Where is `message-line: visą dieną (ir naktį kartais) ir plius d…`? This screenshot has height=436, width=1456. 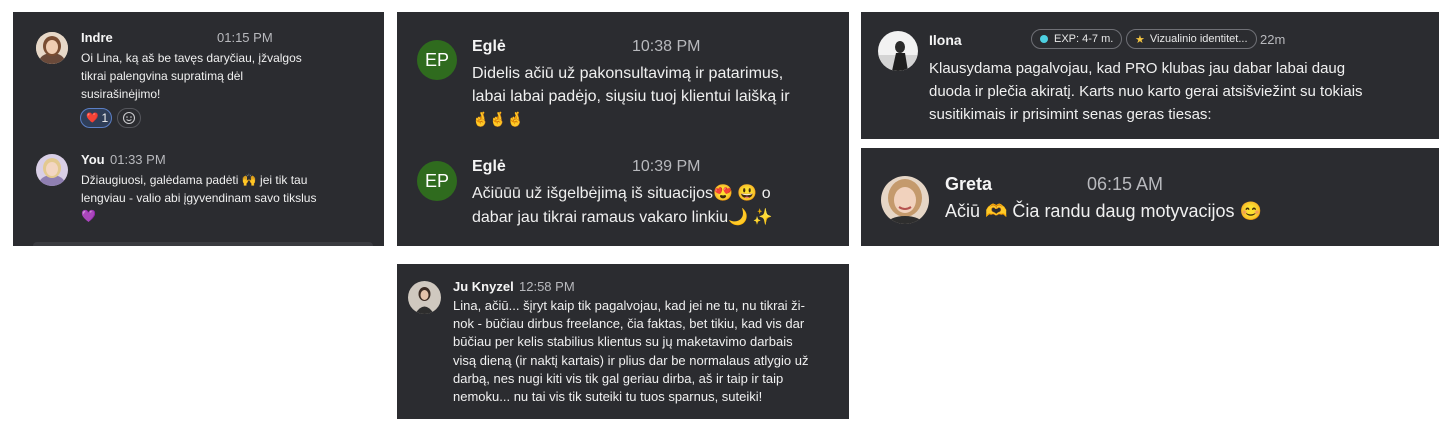 message-line: visą dieną (ir naktį kartais) ir plius d… is located at coordinates (631, 360).